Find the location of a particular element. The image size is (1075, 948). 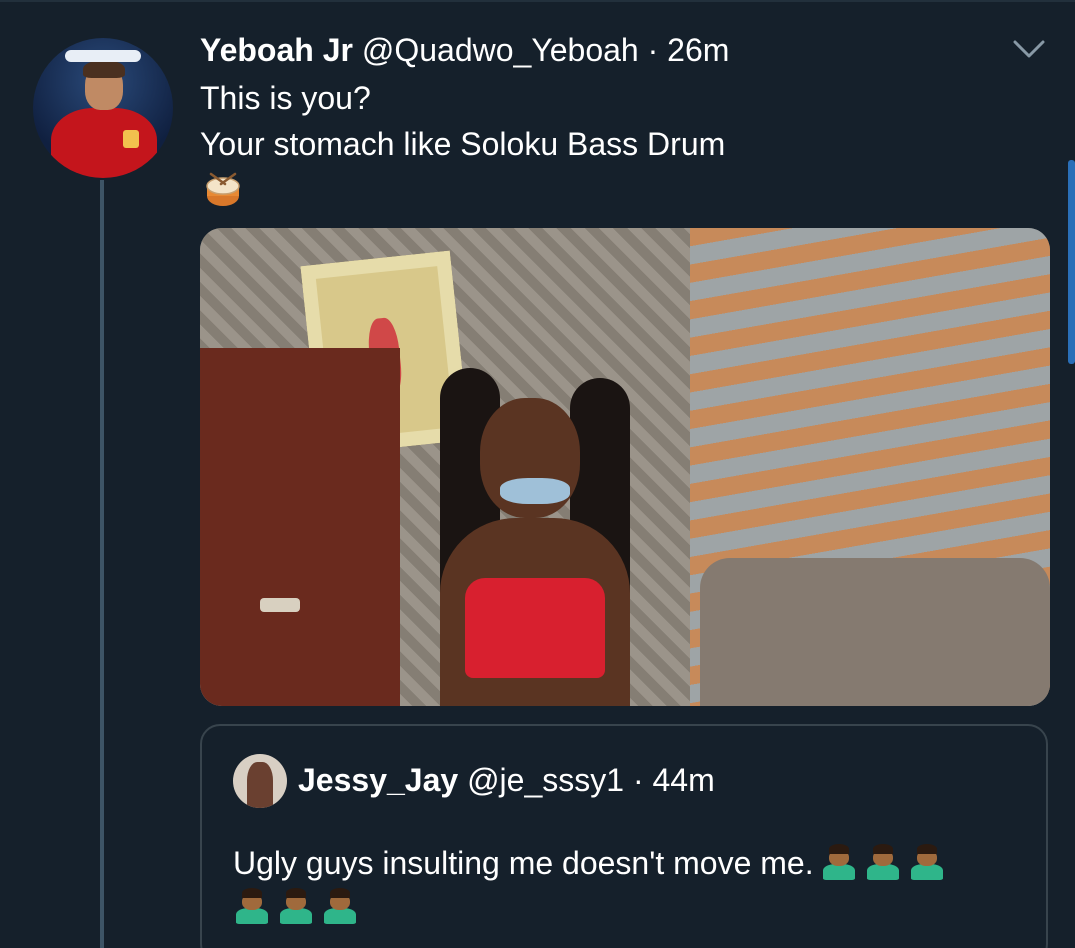

scrollbar is located at coordinates (1071, 262).